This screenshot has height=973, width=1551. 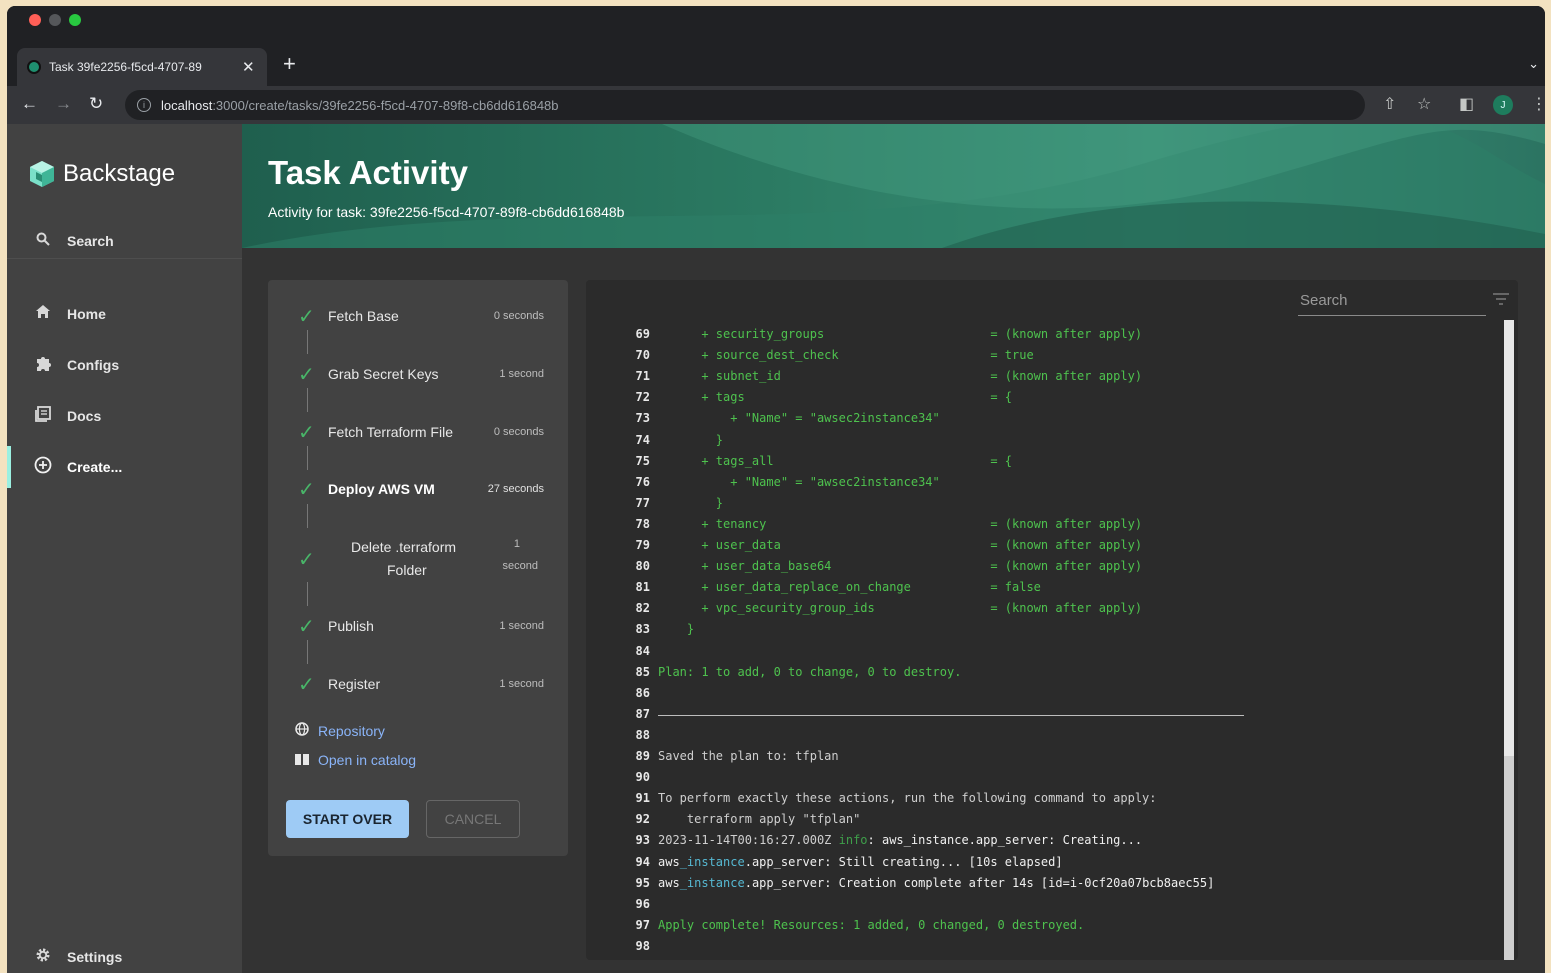 I want to click on log-line-text: + tags = {, so click(x=835, y=397).